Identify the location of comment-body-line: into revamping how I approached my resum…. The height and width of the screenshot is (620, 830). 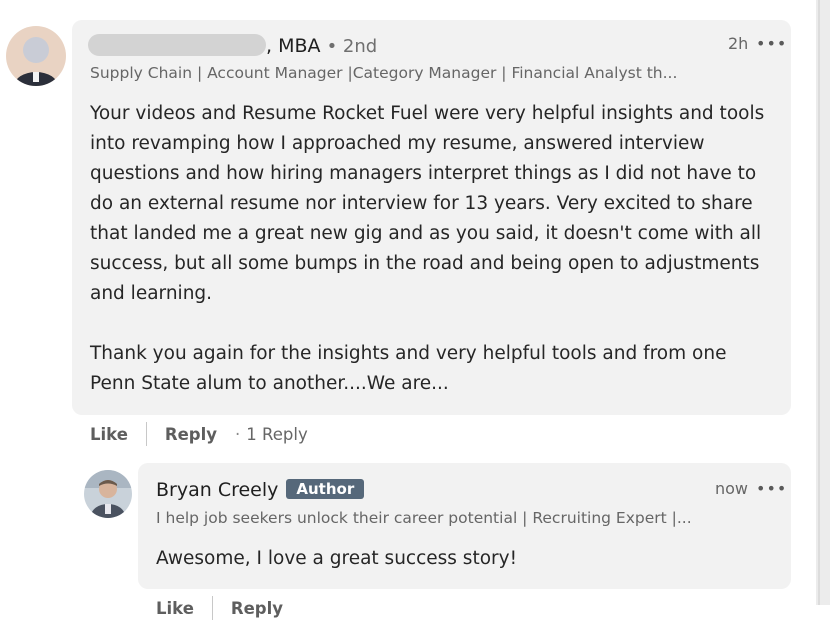
(397, 143).